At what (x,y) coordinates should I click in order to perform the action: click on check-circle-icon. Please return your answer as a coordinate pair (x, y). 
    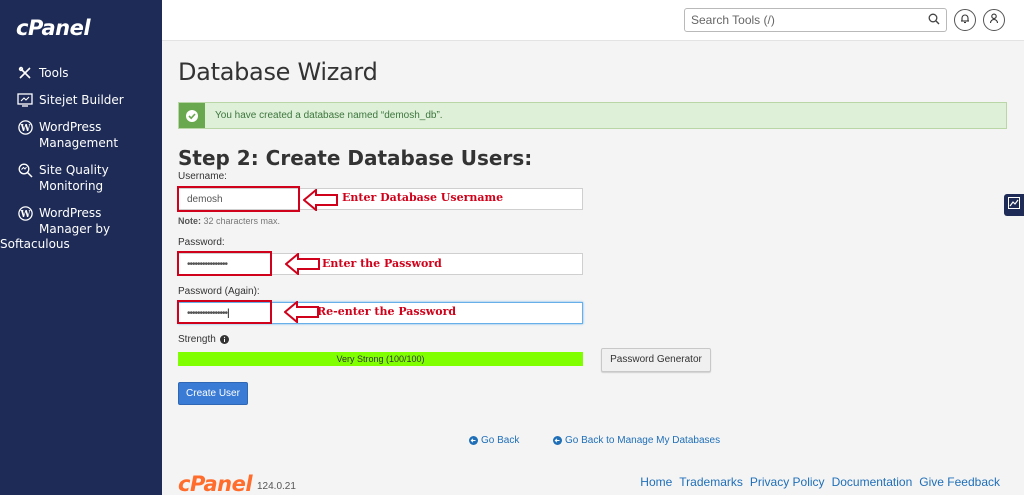
    Looking at the image, I should click on (192, 115).